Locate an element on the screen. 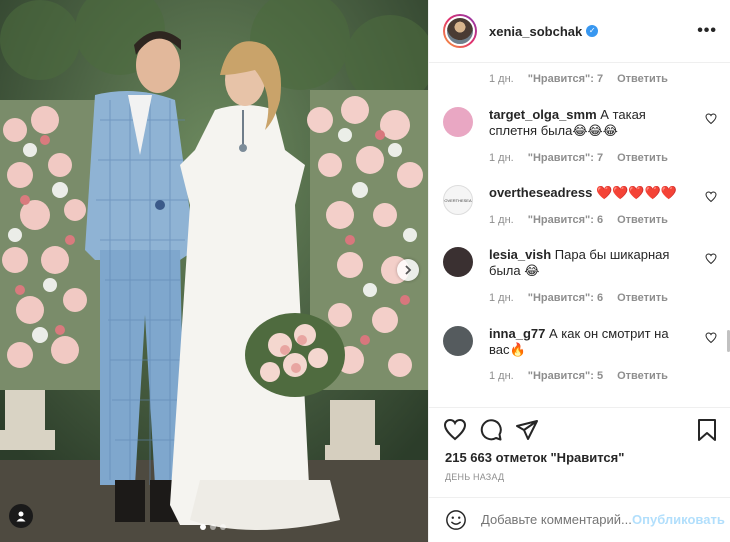 The height and width of the screenshot is (542, 730). likes-count: 215 663 отметок "Нравится" is located at coordinates (534, 457).